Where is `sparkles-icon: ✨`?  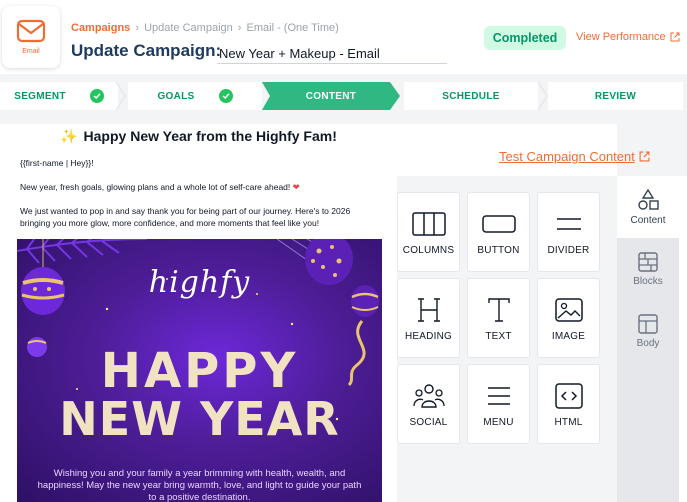
sparkles-icon: ✨ is located at coordinates (69, 136).